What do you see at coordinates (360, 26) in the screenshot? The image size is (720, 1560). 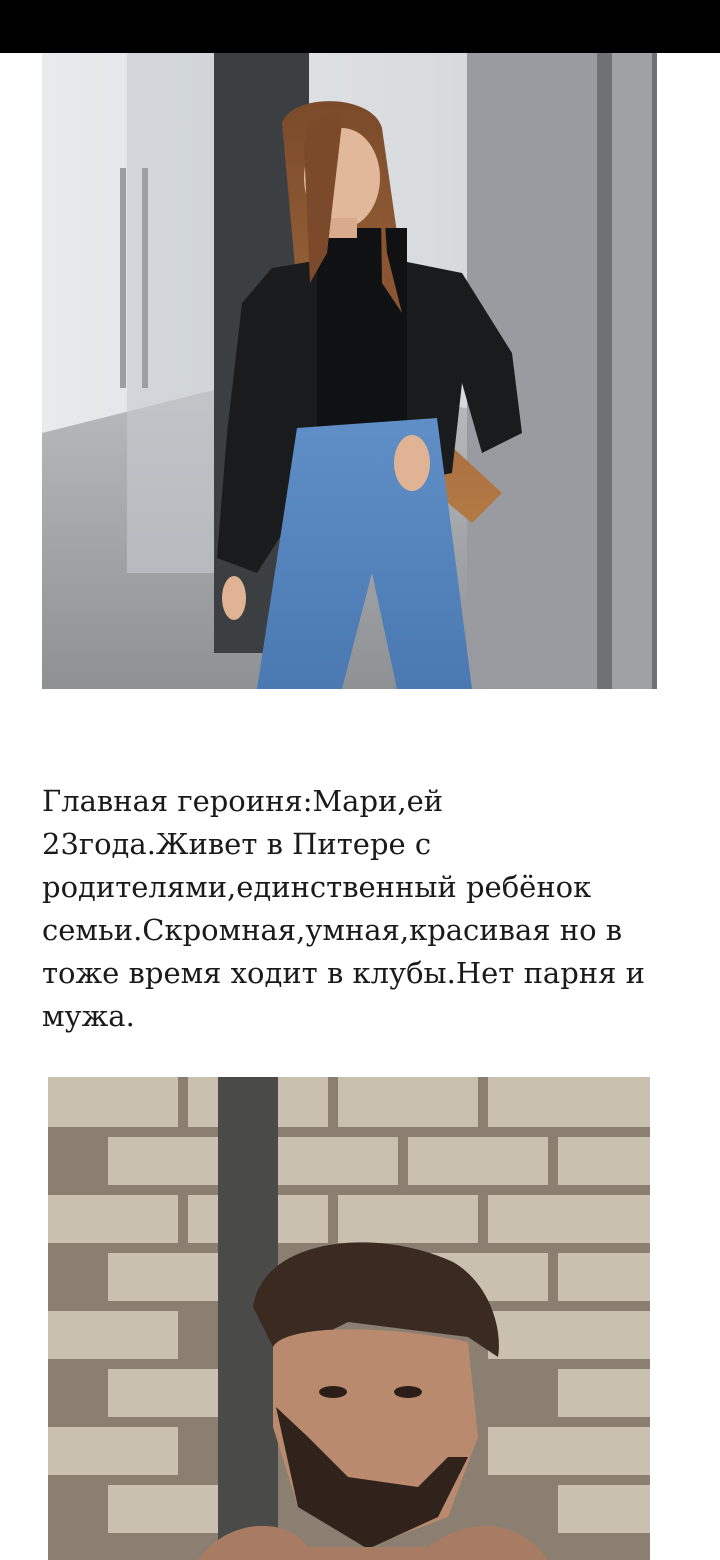 I see `status-bar` at bounding box center [360, 26].